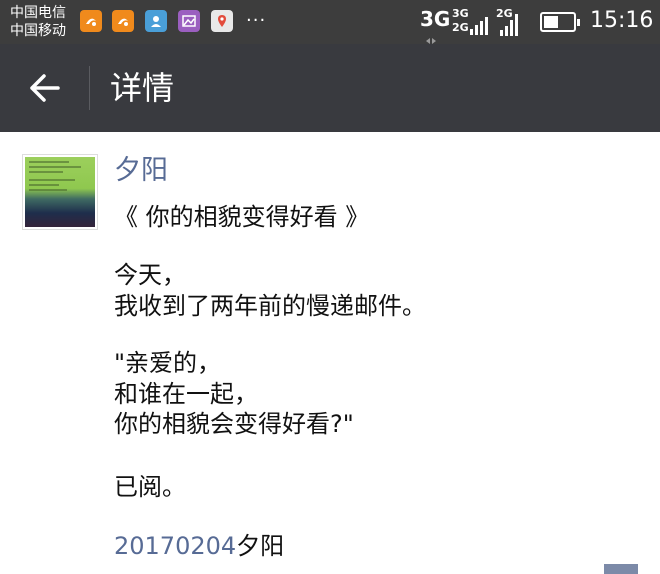 The width and height of the screenshot is (660, 574). I want to click on status-bar: 中国电信 中国移动 ··· 3G 3G 2G 2G 15:16, so click(330, 22).